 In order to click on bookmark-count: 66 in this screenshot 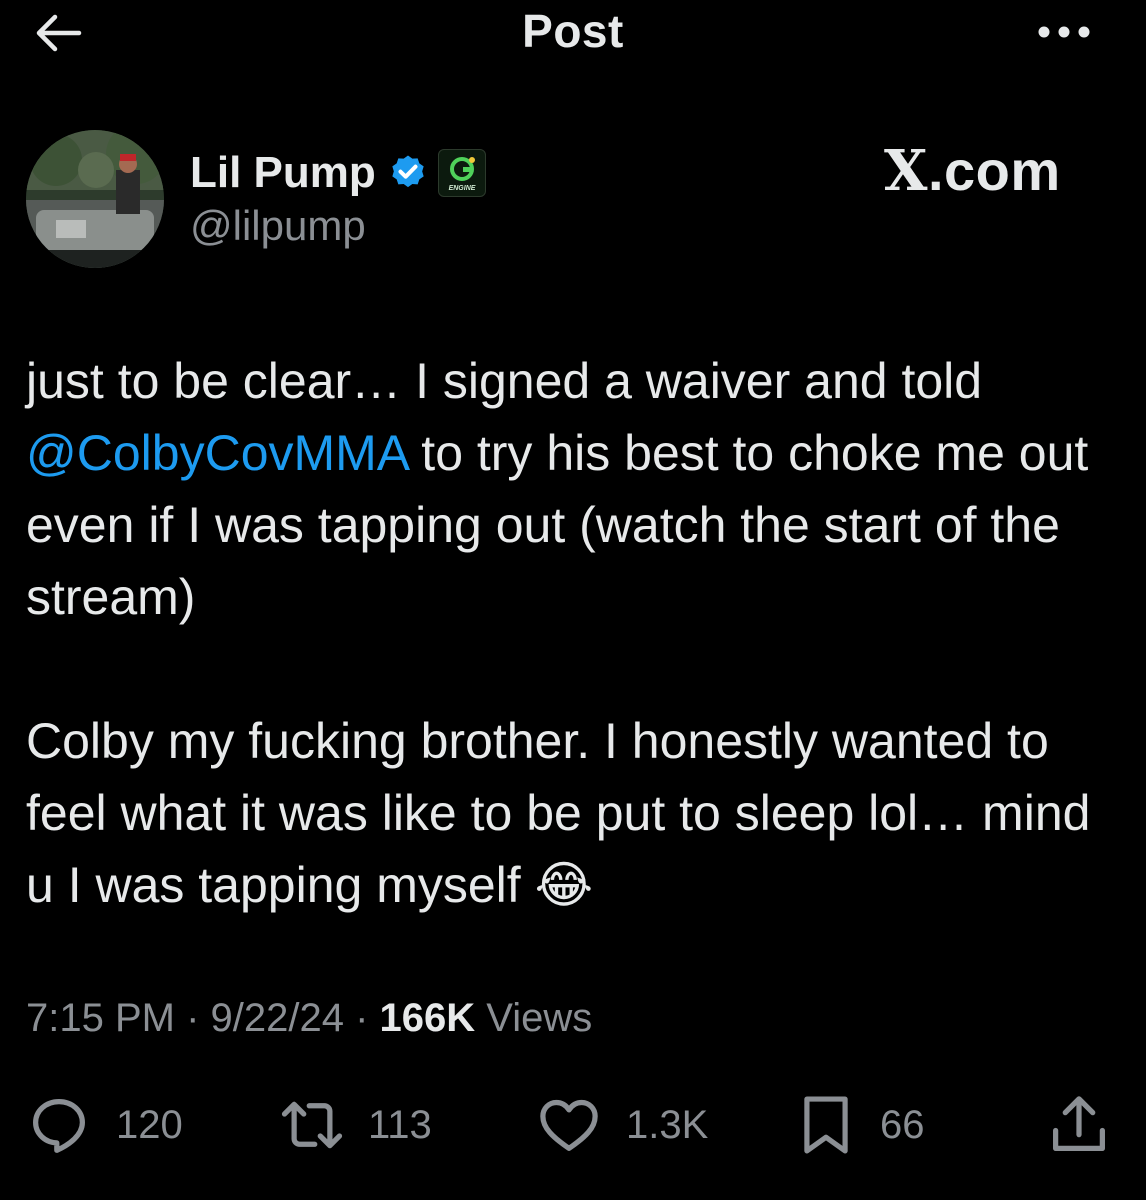, I will do `click(902, 1124)`.